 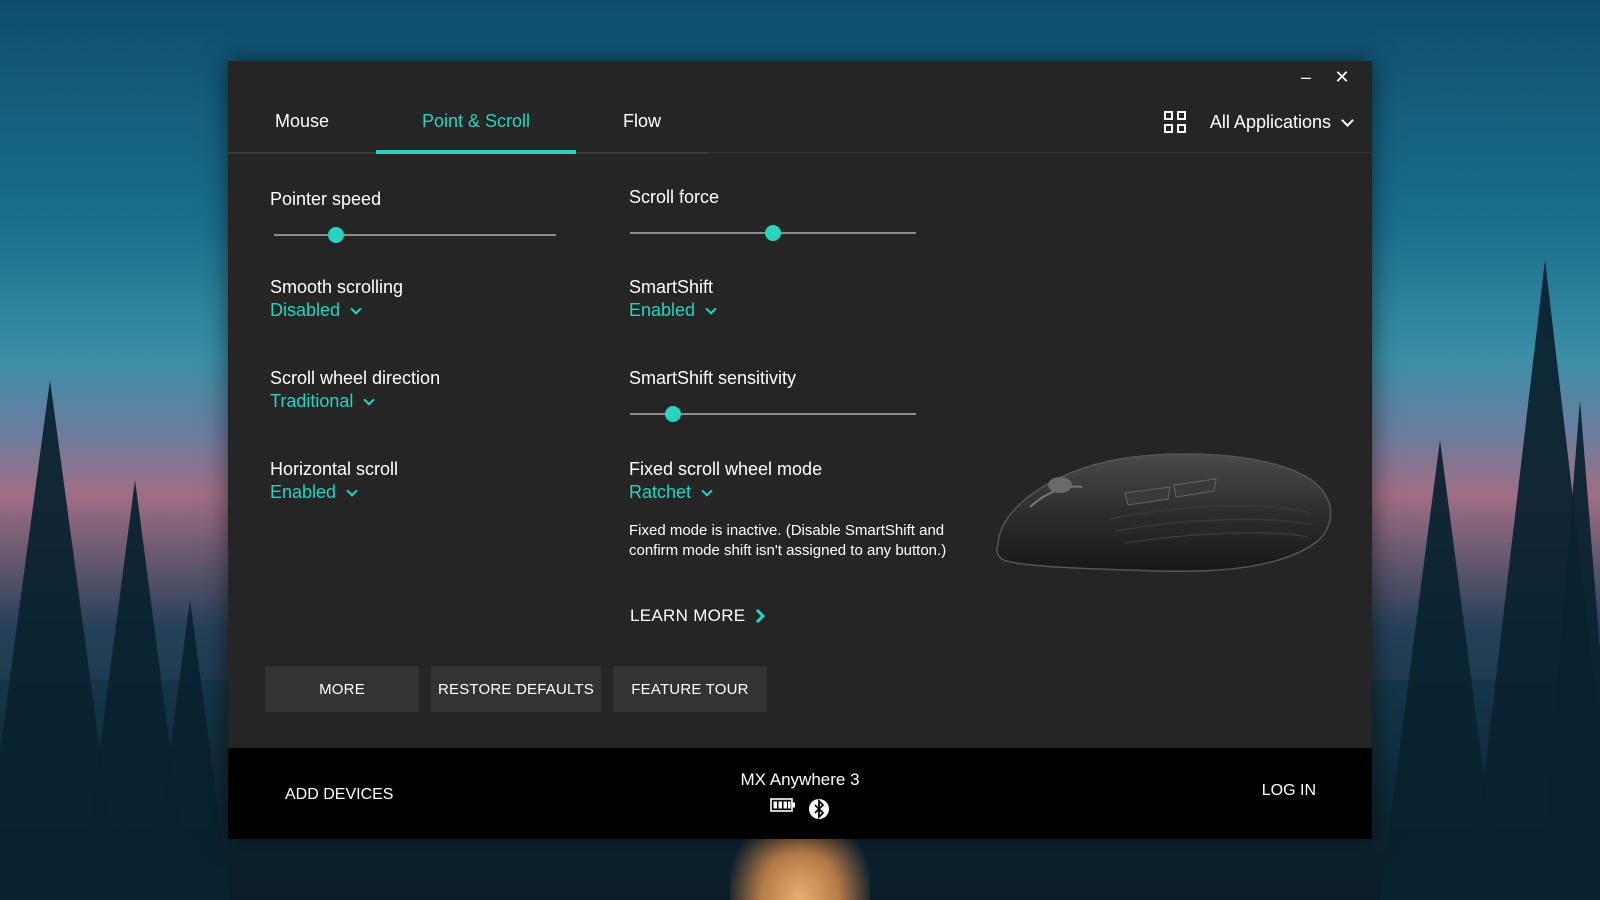 I want to click on scroll-wheel-direction-title: Scroll wheel direction, so click(x=355, y=378).